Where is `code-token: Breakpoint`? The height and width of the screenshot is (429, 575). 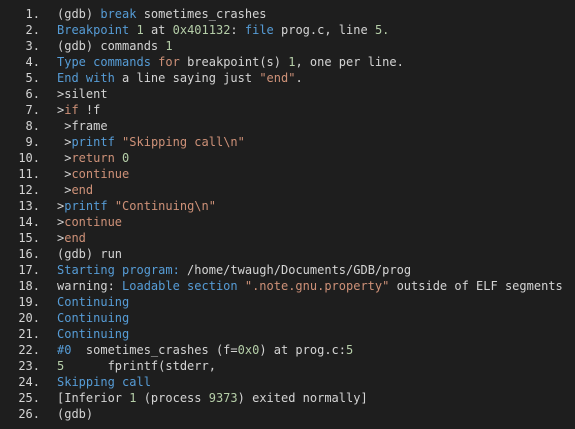 code-token: Breakpoint is located at coordinates (97, 30).